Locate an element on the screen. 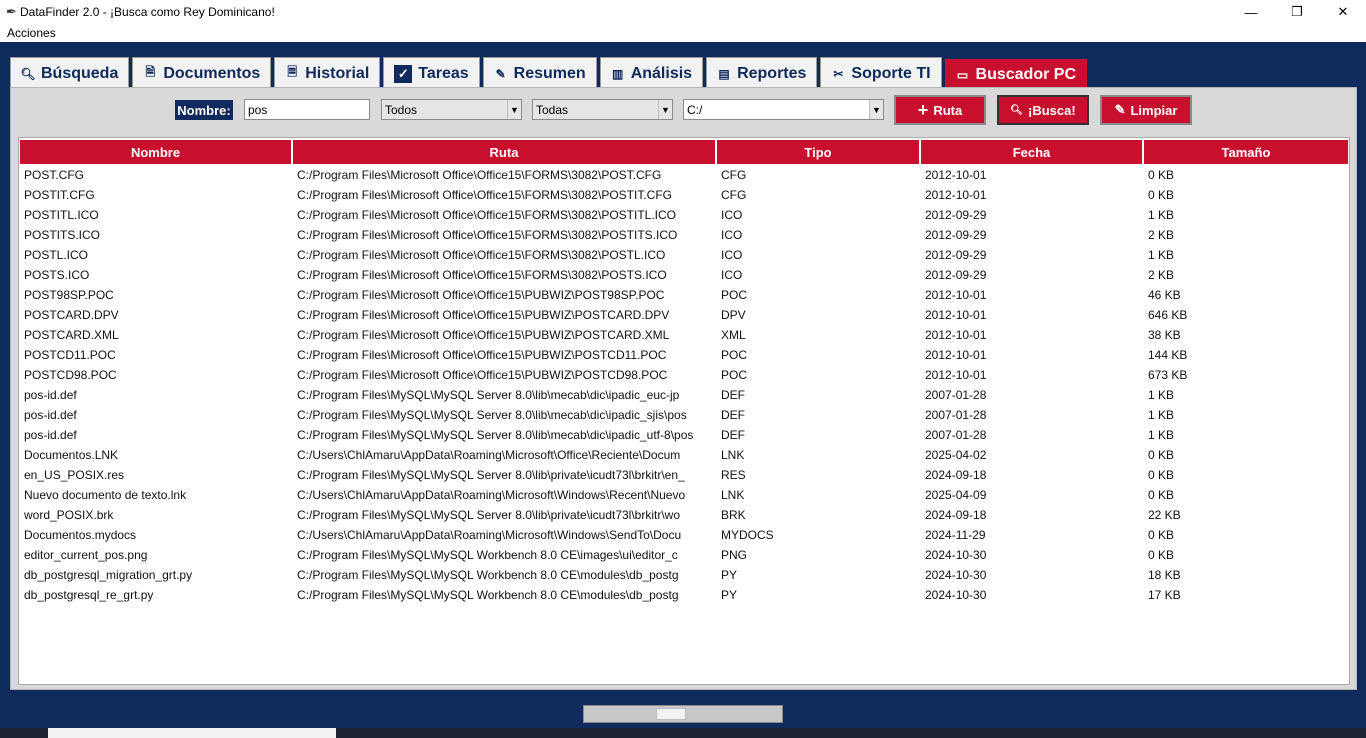  cell-nombre: POSTCD11.POC is located at coordinates (70, 355).